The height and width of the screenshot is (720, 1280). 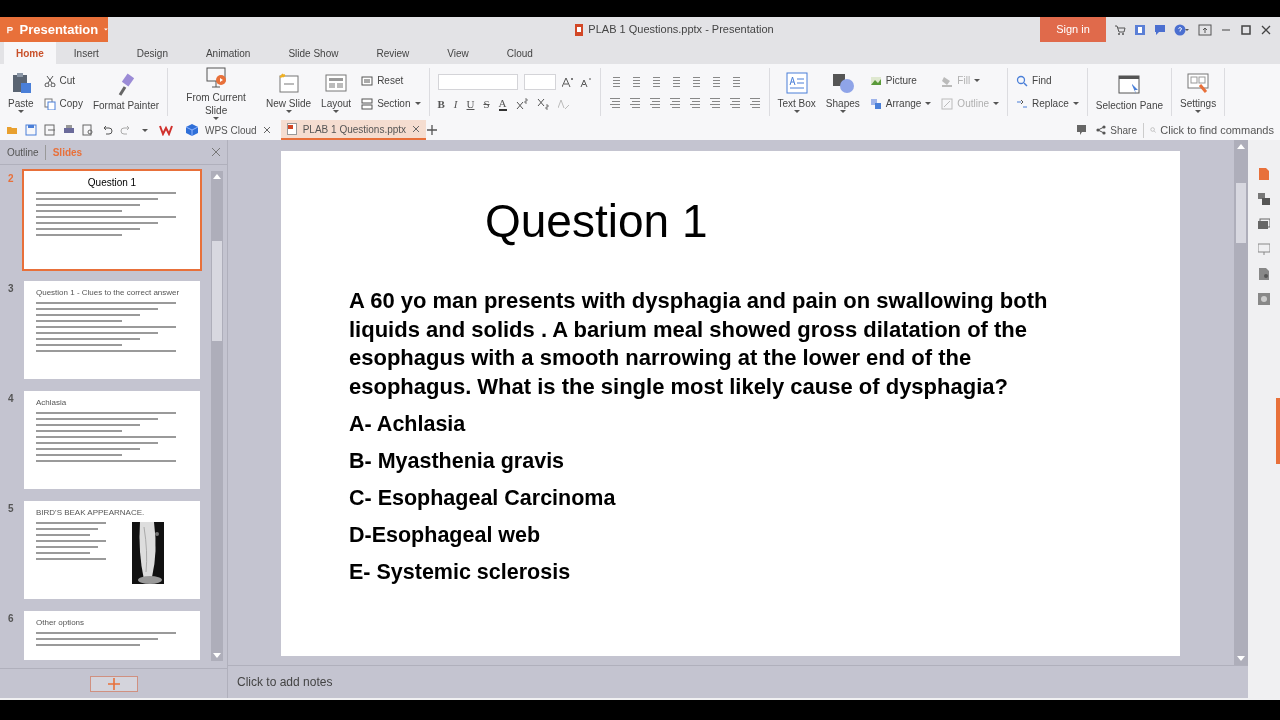 What do you see at coordinates (216, 92) in the screenshot?
I see `ribbon-button: From Current Slide` at bounding box center [216, 92].